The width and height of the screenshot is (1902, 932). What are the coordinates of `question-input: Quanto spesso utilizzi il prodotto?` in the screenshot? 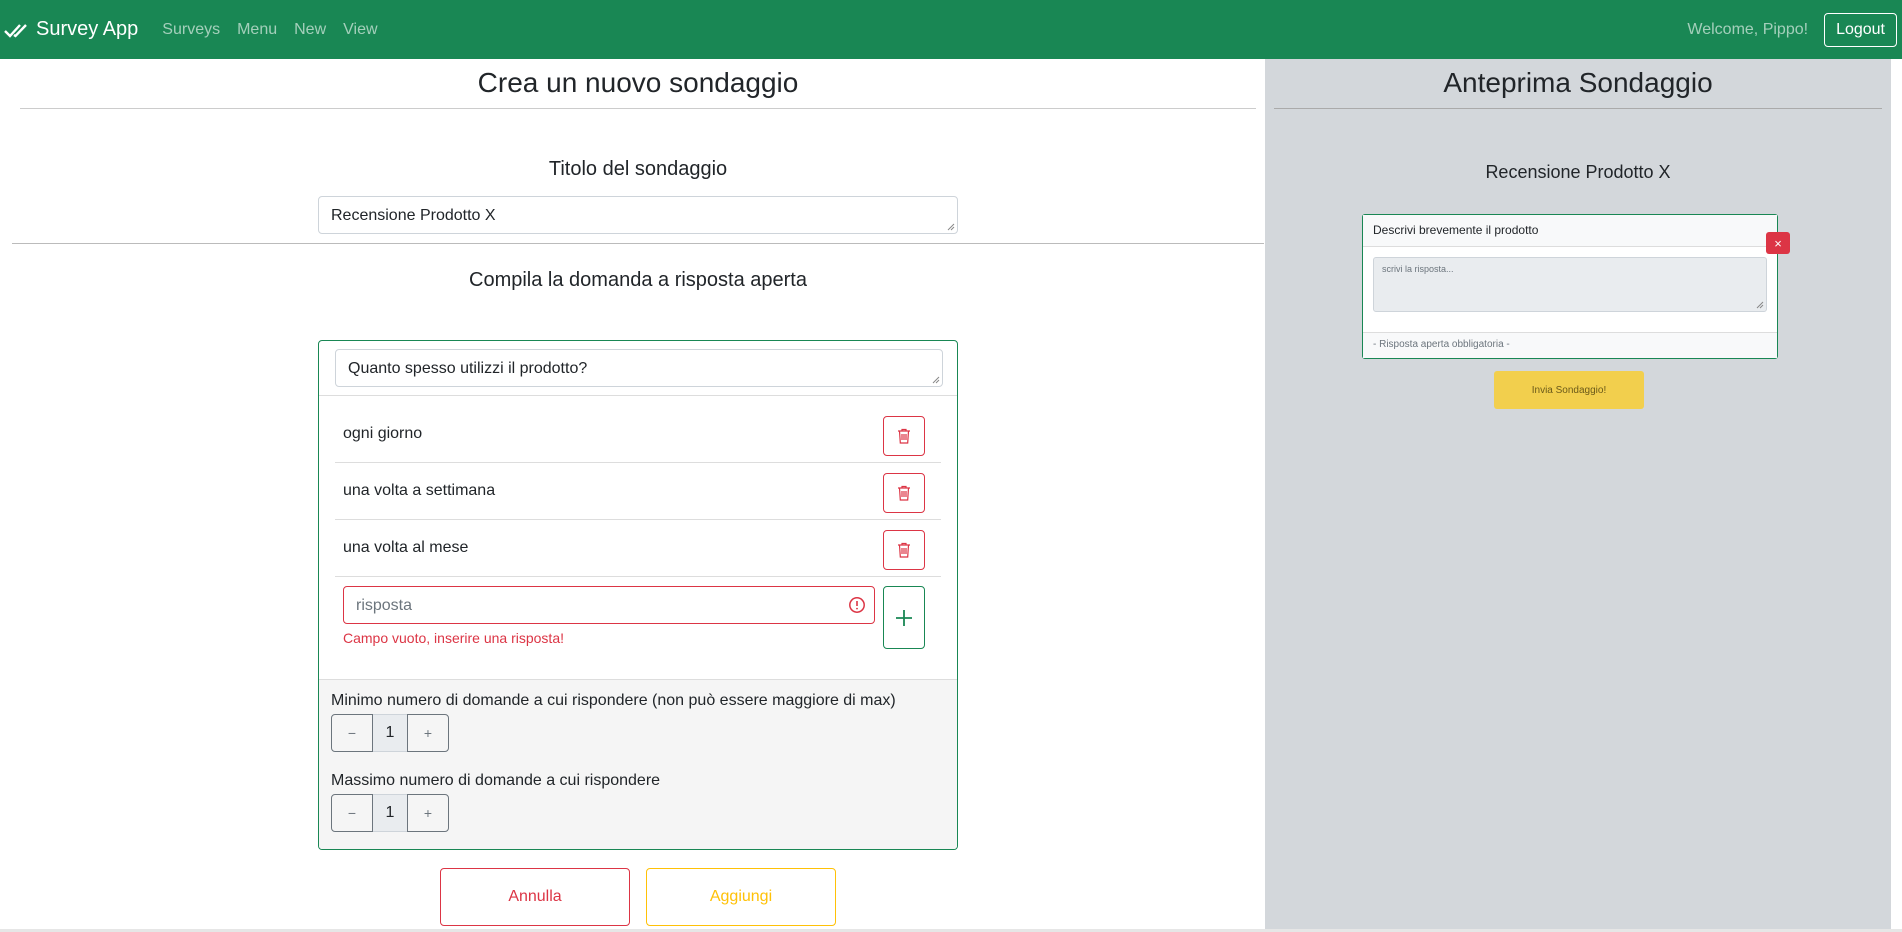 It's located at (639, 368).